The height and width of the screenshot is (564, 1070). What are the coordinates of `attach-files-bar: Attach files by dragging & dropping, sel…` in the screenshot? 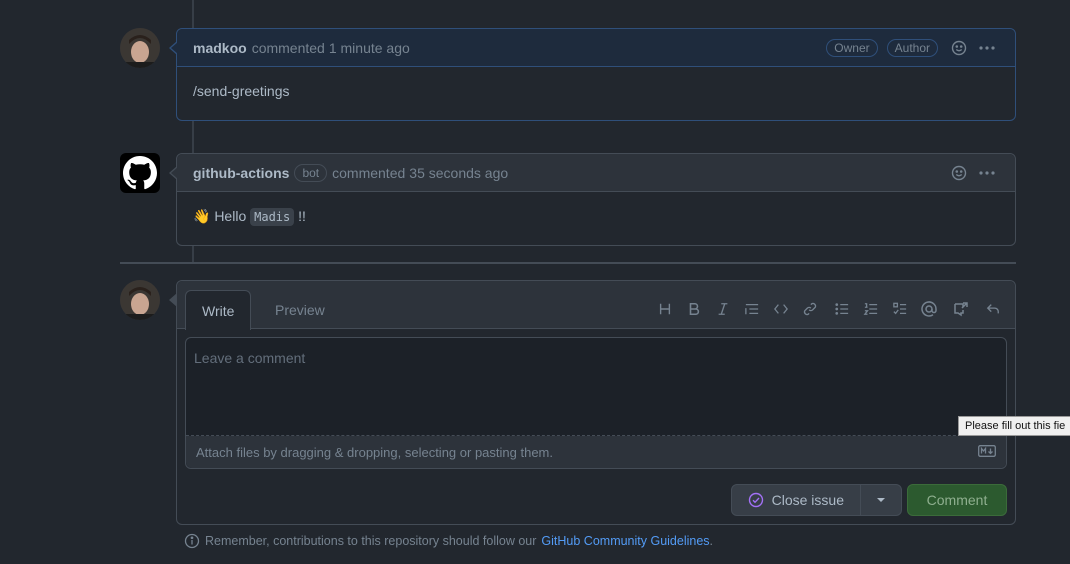 It's located at (596, 452).